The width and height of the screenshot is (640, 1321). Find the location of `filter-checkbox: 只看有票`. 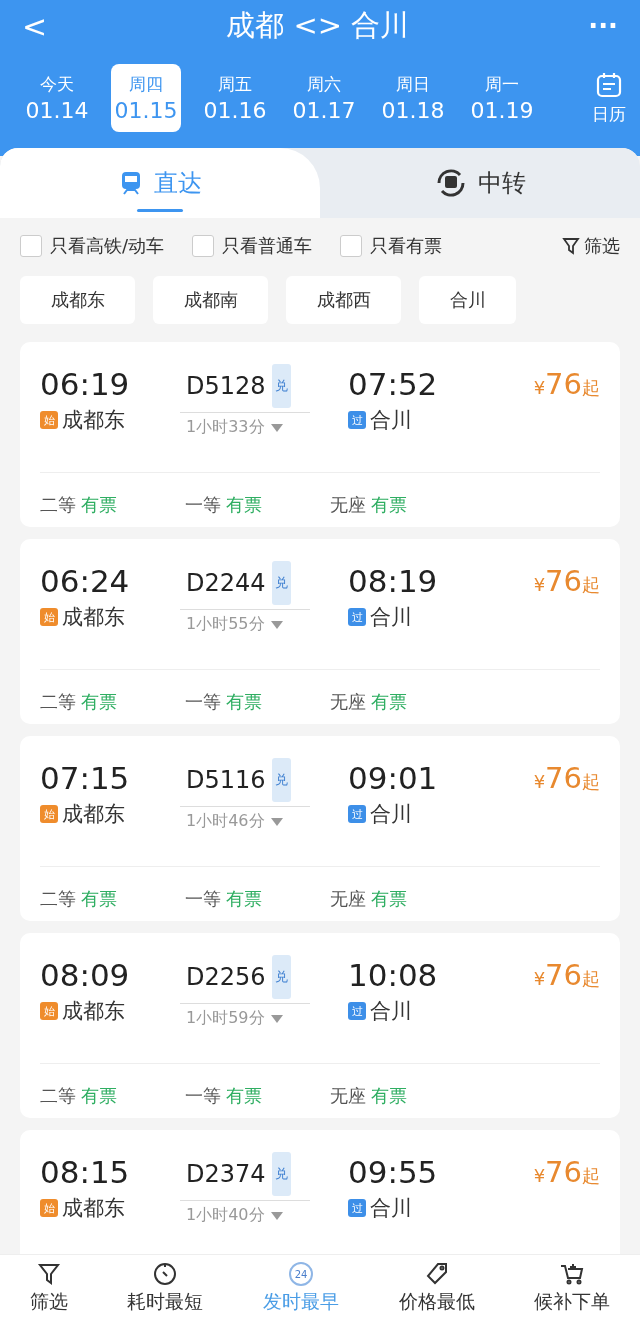

filter-checkbox: 只看有票 is located at coordinates (391, 246).